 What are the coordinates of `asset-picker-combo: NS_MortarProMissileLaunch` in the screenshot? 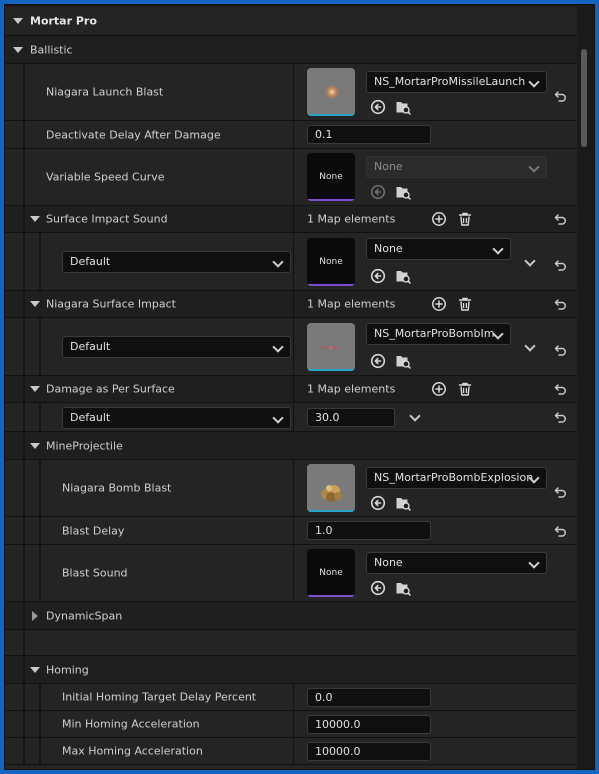 It's located at (456, 82).